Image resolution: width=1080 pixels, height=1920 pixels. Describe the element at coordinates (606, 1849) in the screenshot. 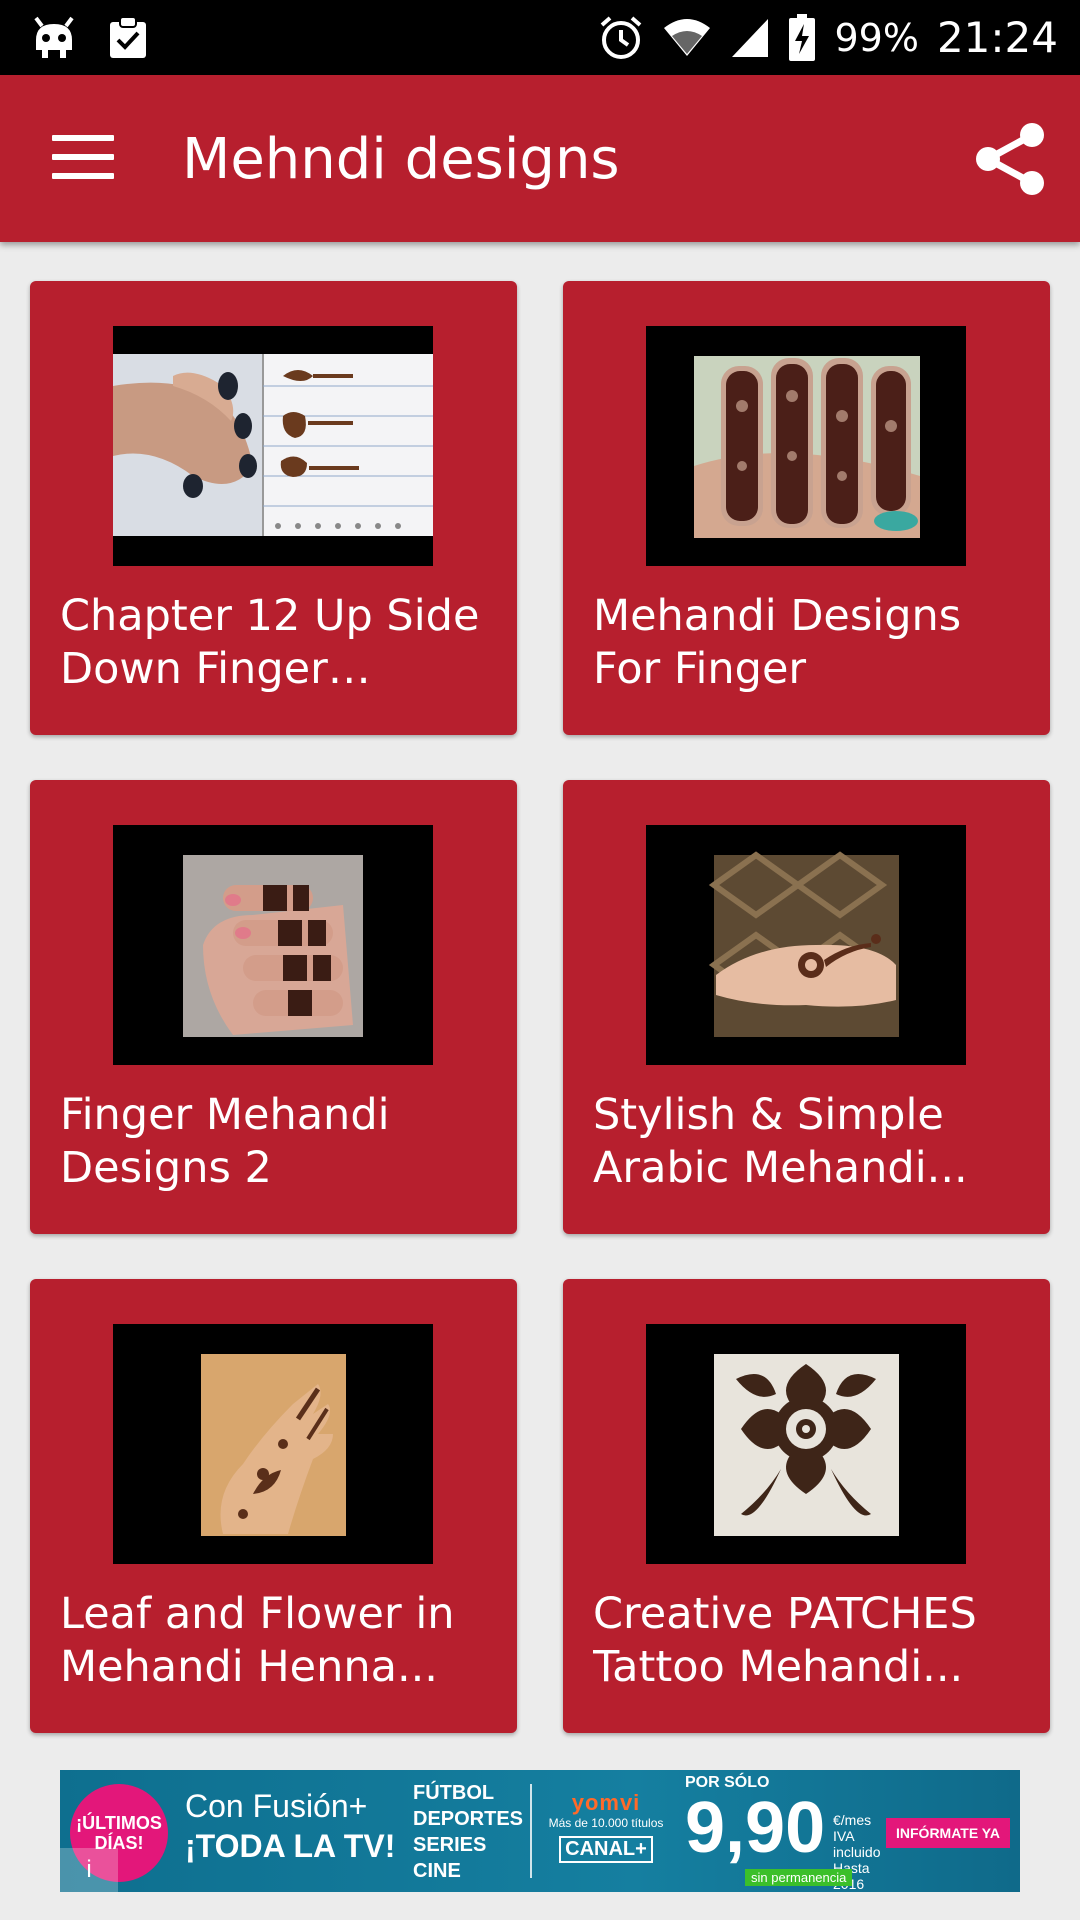

I see `canal-plus-logo: CANAL+` at that location.